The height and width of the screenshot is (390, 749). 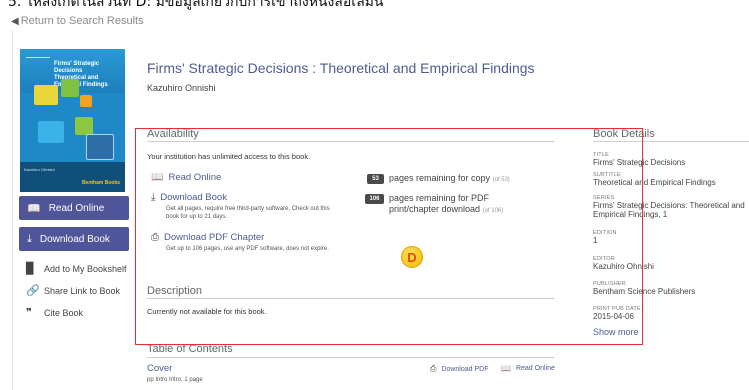 I want to click on cite-book-link: ❞ Cite Book, so click(x=54, y=312).